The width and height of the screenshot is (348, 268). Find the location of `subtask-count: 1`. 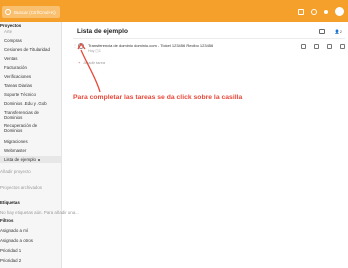

subtask-count: 1 is located at coordinates (99, 51).